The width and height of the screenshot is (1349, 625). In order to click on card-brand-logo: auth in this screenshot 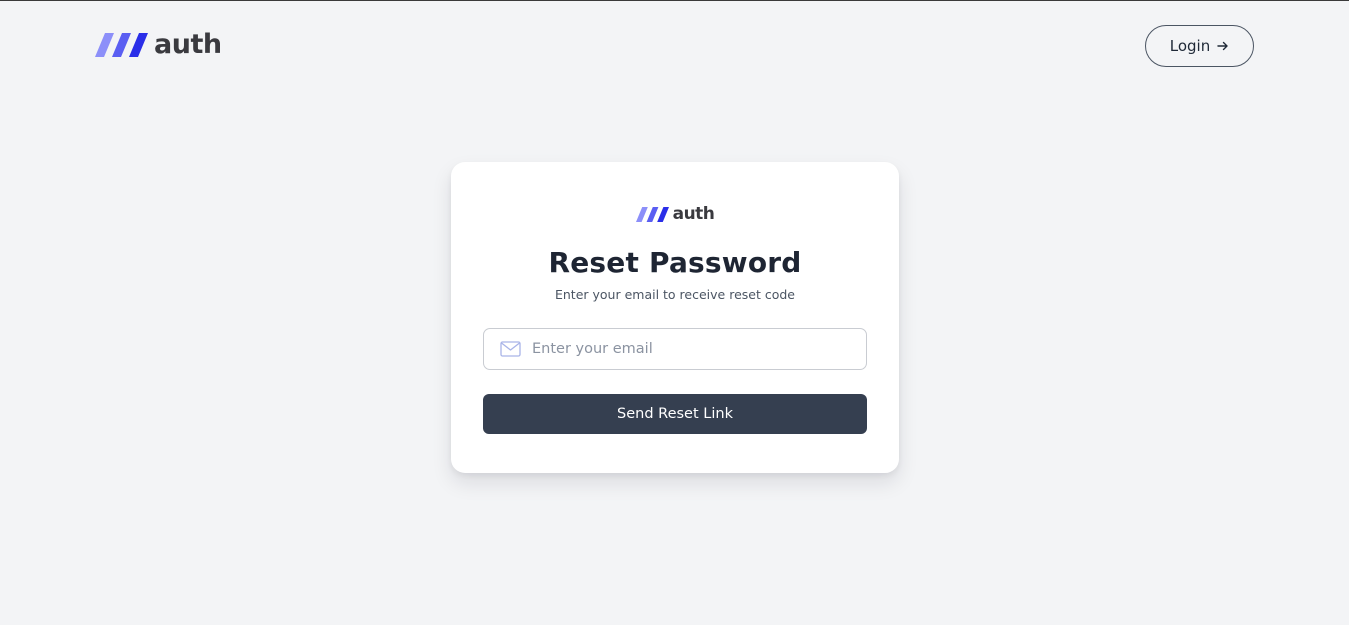, I will do `click(675, 214)`.